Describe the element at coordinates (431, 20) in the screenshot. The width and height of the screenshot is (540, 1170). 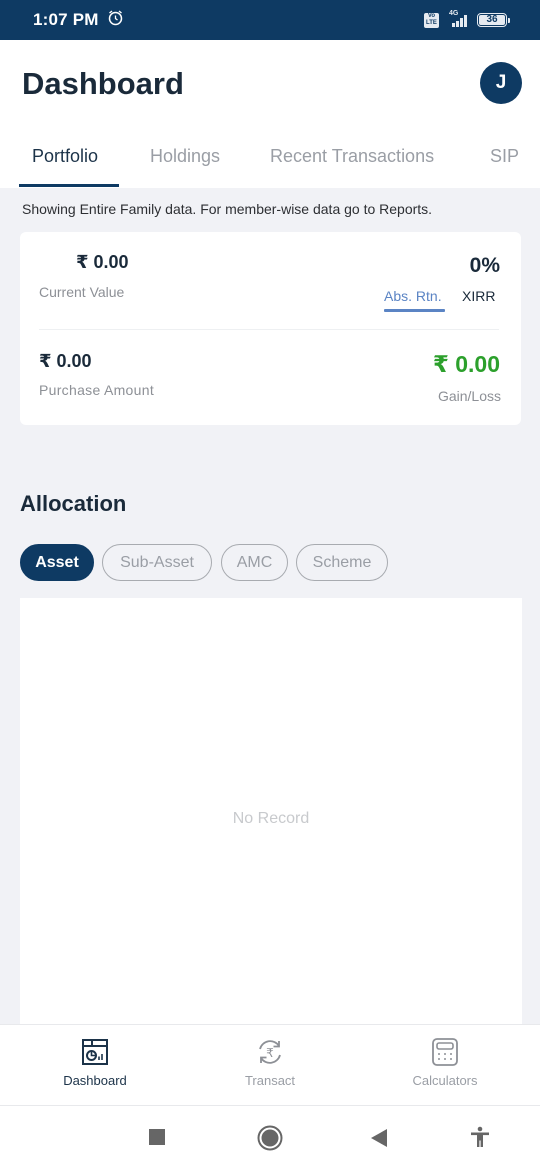
I see `volte-icon: Vo LTE` at that location.